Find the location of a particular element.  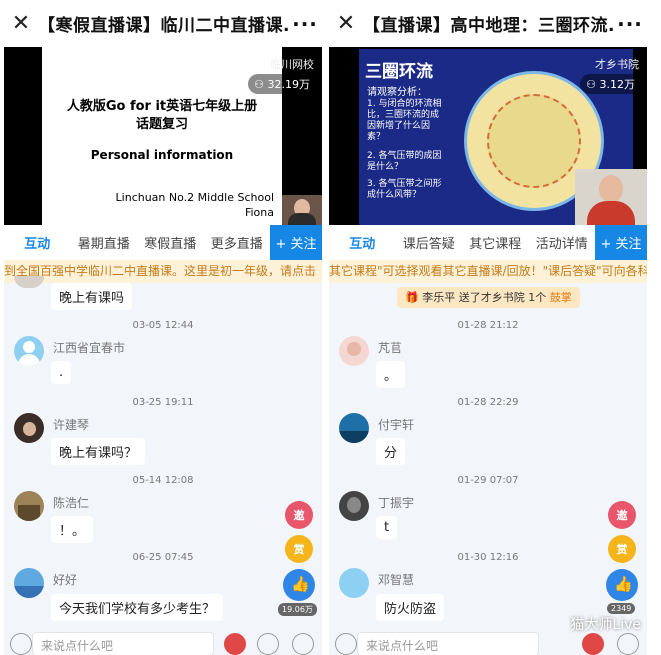

slide-teacher: Fiona is located at coordinates (259, 212).